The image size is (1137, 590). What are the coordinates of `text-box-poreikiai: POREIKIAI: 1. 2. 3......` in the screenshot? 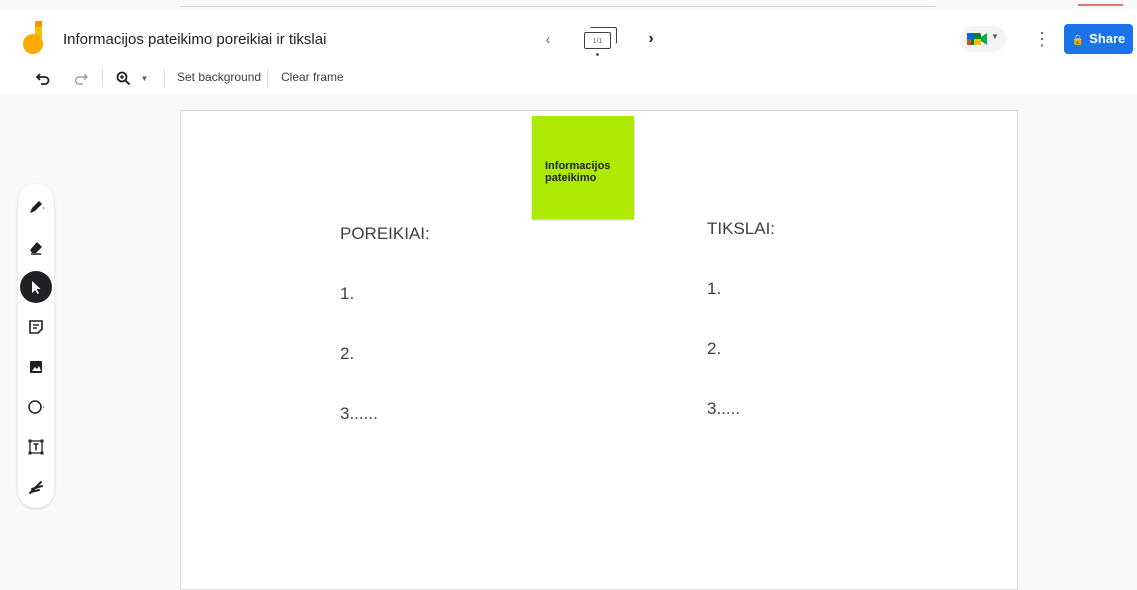 It's located at (385, 324).